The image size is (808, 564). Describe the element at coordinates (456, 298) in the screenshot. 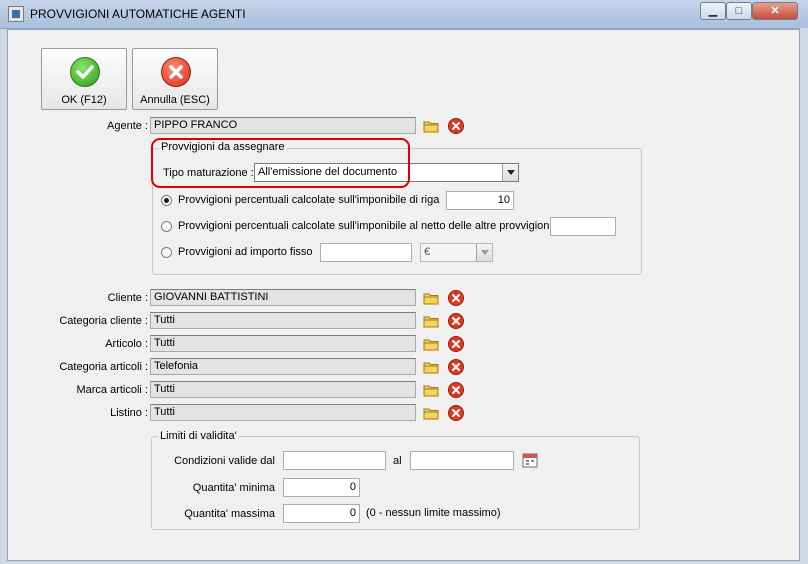

I see `customer-clear-icon` at that location.